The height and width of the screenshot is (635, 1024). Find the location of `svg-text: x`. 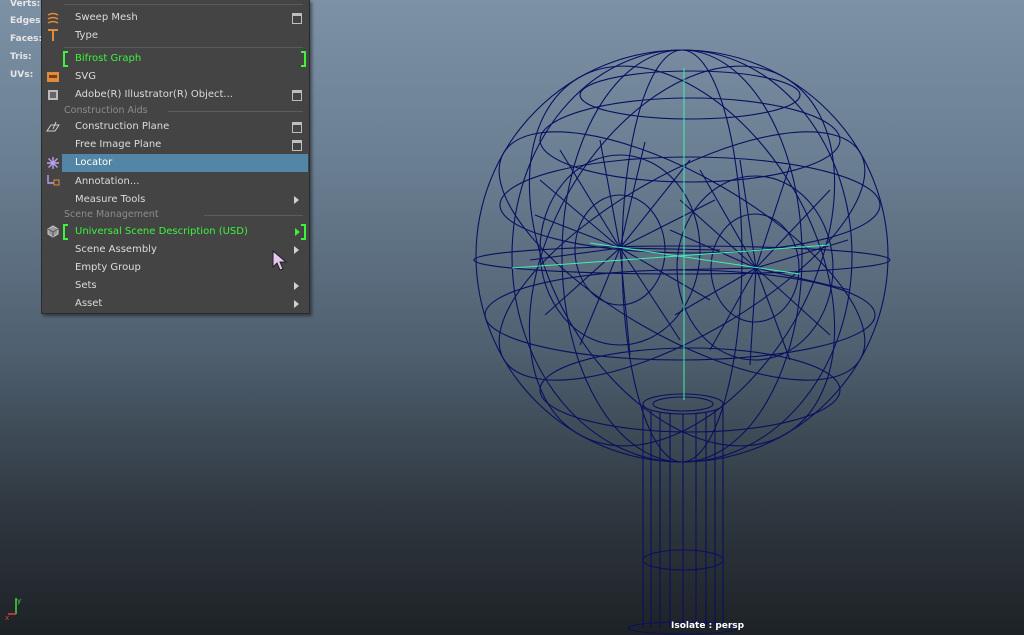

svg-text: x is located at coordinates (7, 618).